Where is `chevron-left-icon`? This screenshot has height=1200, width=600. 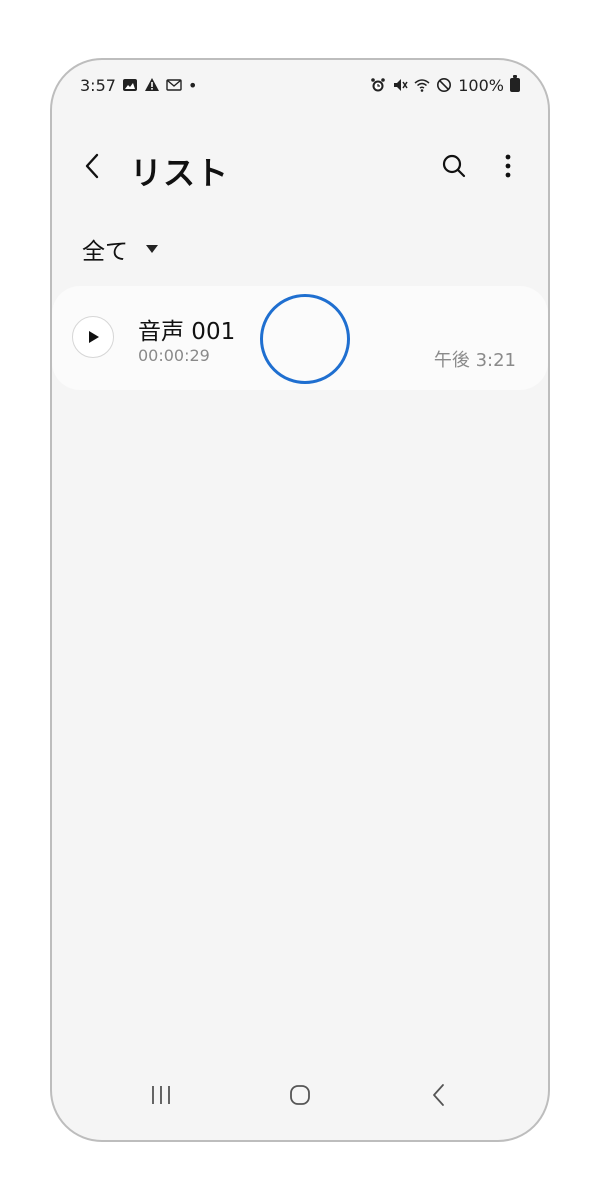 chevron-left-icon is located at coordinates (92, 166).